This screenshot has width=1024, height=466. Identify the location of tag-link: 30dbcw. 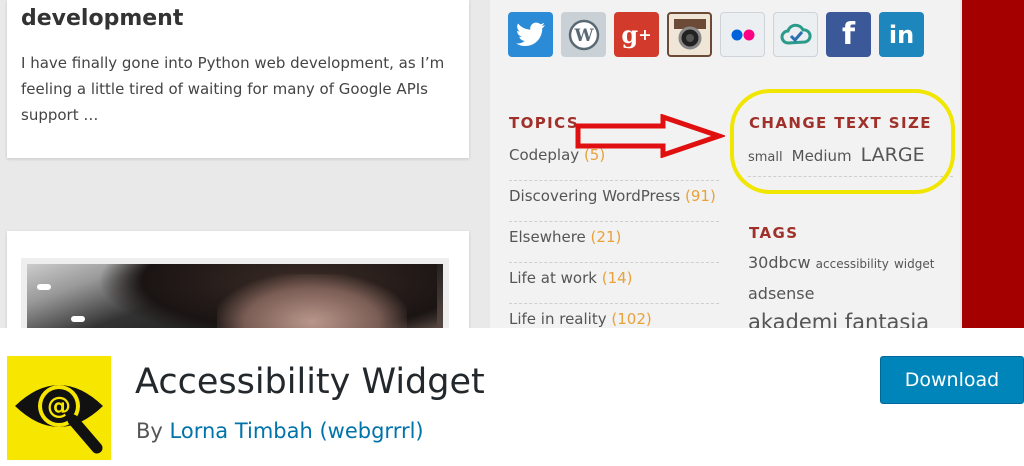
(779, 262).